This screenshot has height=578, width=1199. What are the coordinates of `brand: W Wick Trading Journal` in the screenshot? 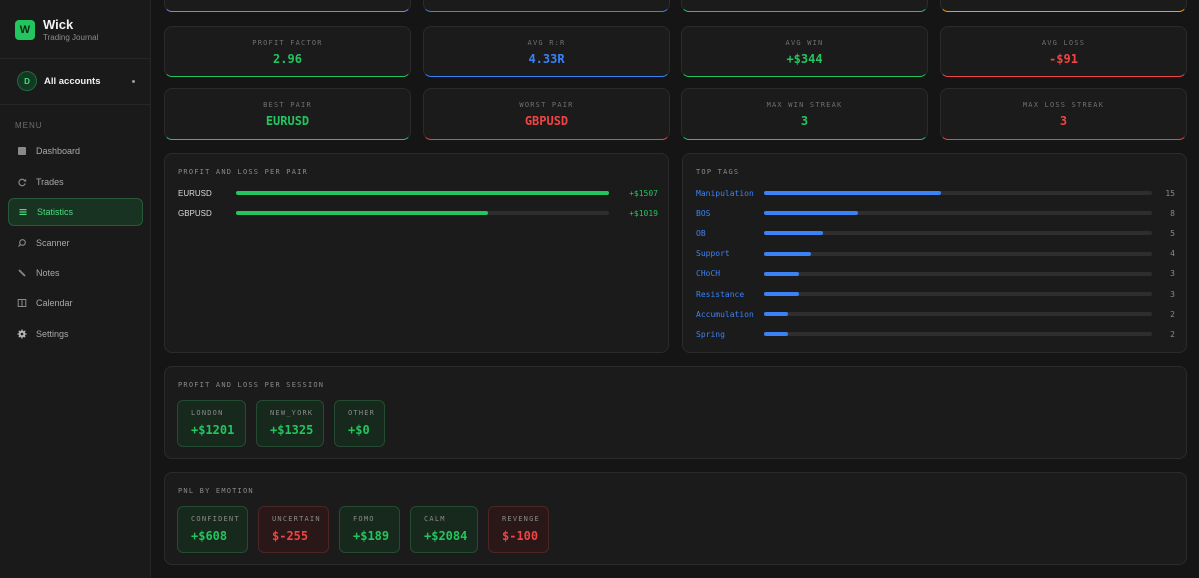 It's located at (56, 30).